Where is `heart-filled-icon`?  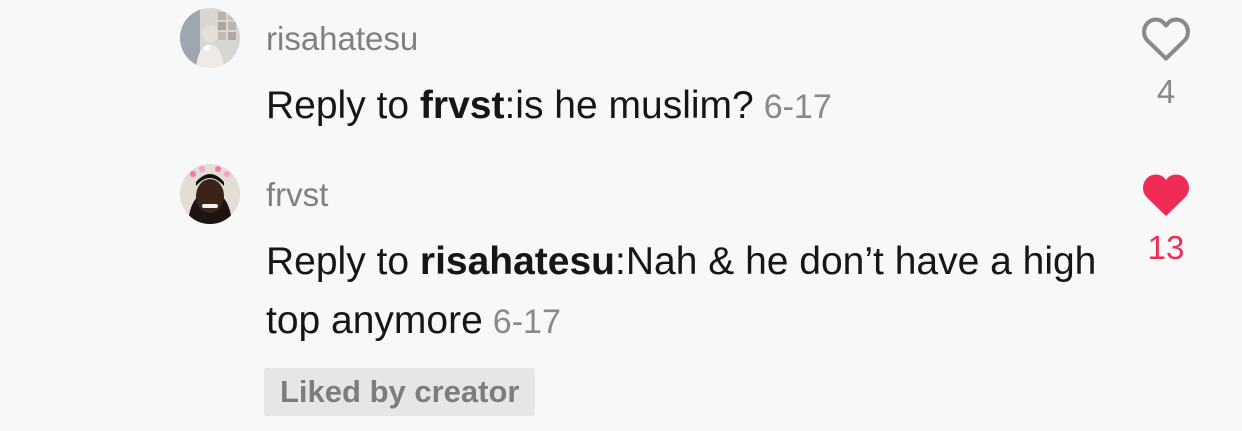 heart-filled-icon is located at coordinates (1166, 195).